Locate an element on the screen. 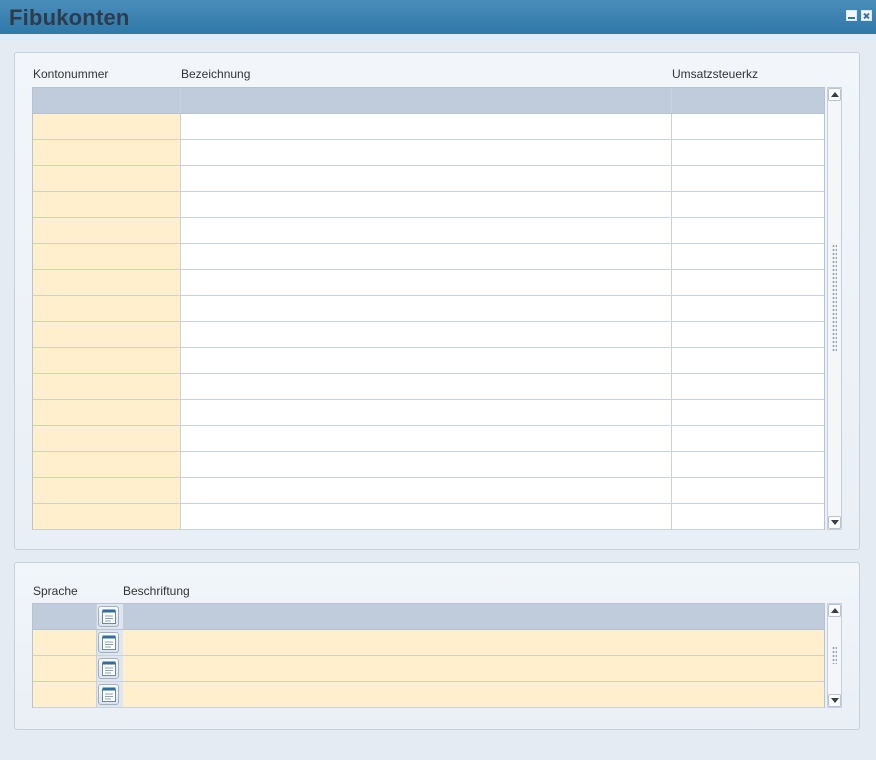  column-header-beschriftung: Beschriftung is located at coordinates (156, 591).